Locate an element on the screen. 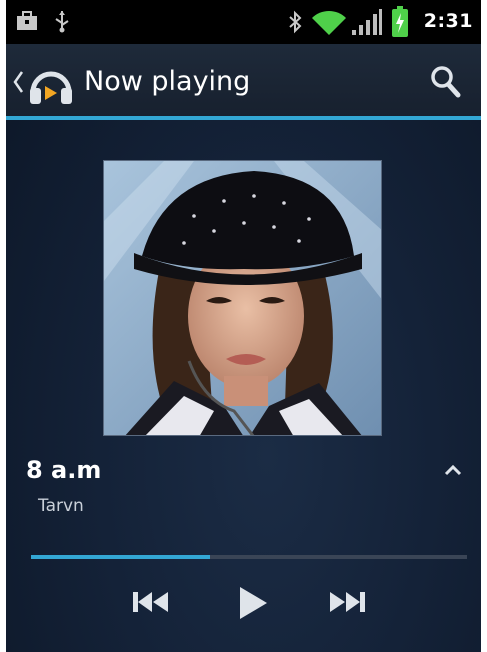  action-bar-divider is located at coordinates (243, 118).